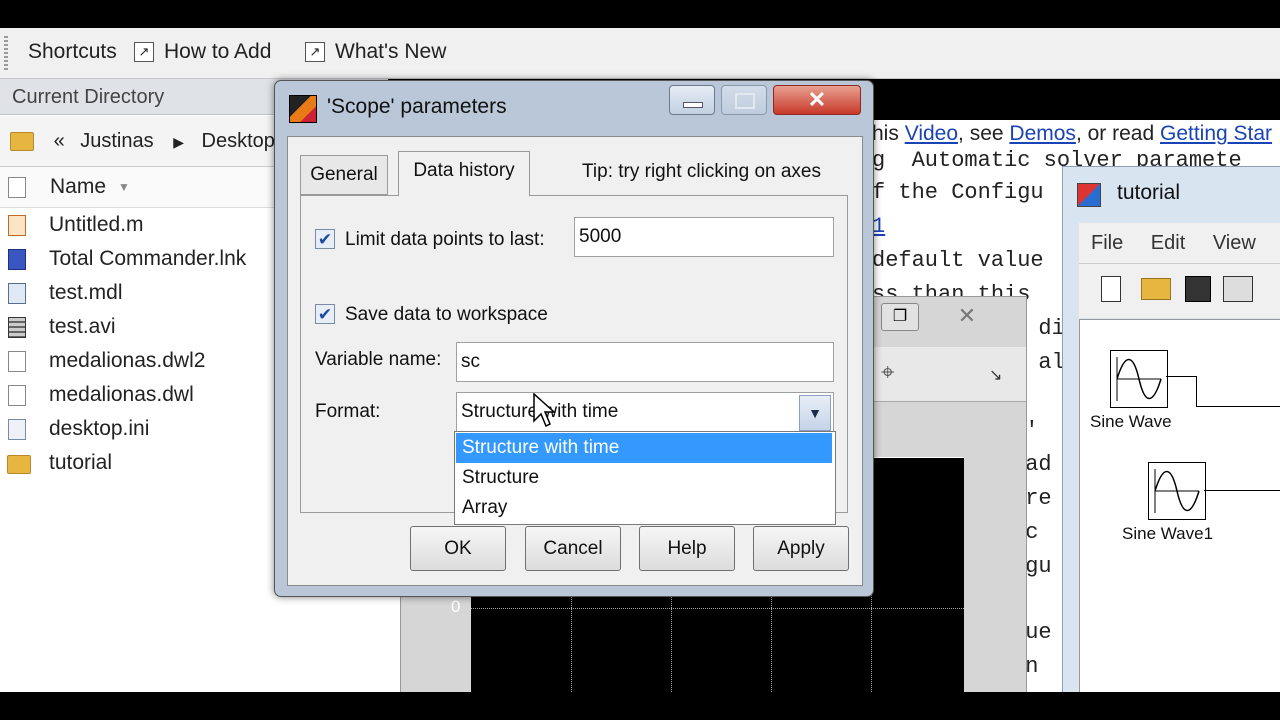 This screenshot has width=1280, height=720. What do you see at coordinates (640, 53) in the screenshot?
I see `shortcuts-toolbar: Shortcuts ↗ How to Add ↗ What's New` at bounding box center [640, 53].